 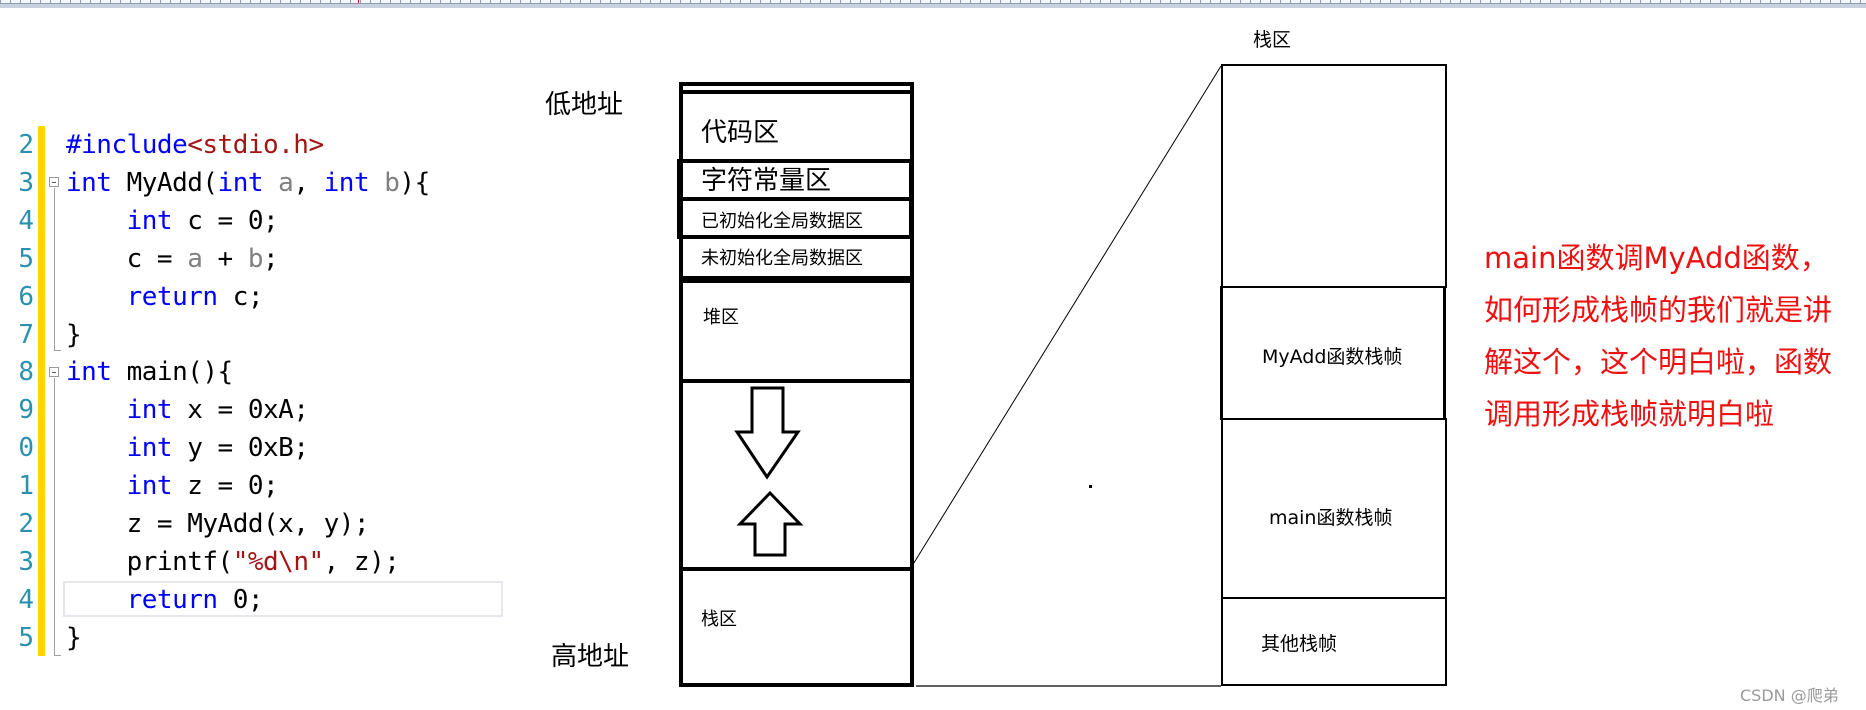 What do you see at coordinates (1272, 40) in the screenshot?
I see `stack-detail-title: 栈区` at bounding box center [1272, 40].